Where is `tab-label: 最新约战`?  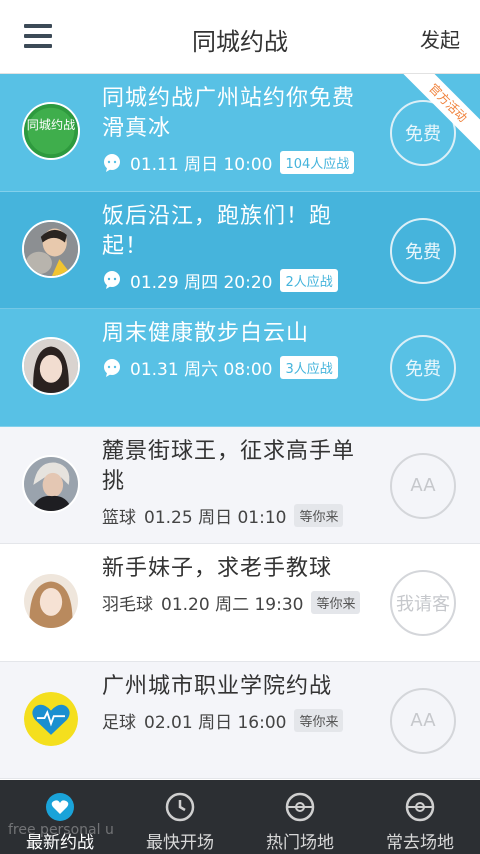 tab-label: 最新约战 is located at coordinates (60, 843).